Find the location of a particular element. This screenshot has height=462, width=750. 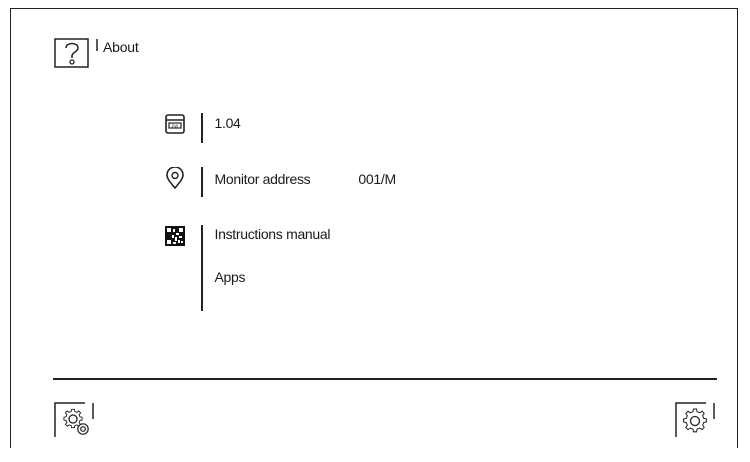

address-content: Monitor address 001/M is located at coordinates (305, 179).